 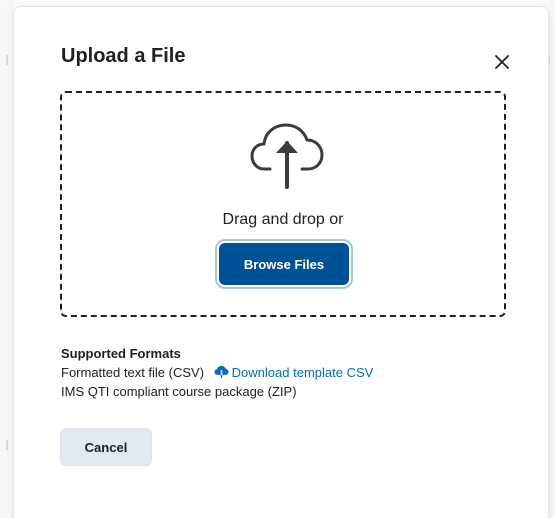 What do you see at coordinates (287, 156) in the screenshot?
I see `cloud-upload-icon` at bounding box center [287, 156].